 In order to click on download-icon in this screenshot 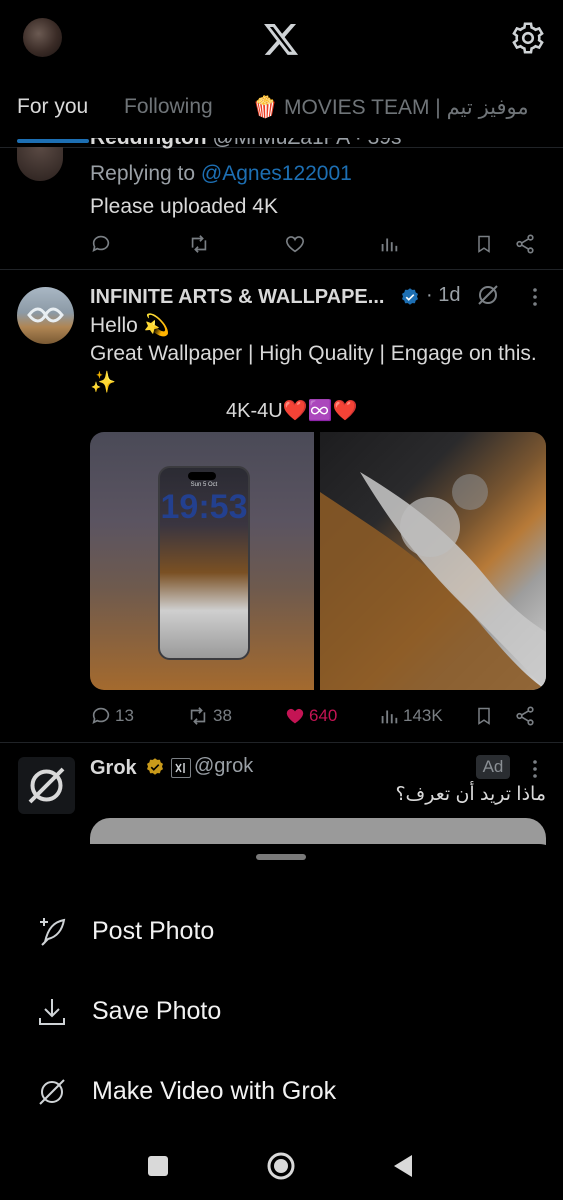, I will do `click(52, 1012)`.